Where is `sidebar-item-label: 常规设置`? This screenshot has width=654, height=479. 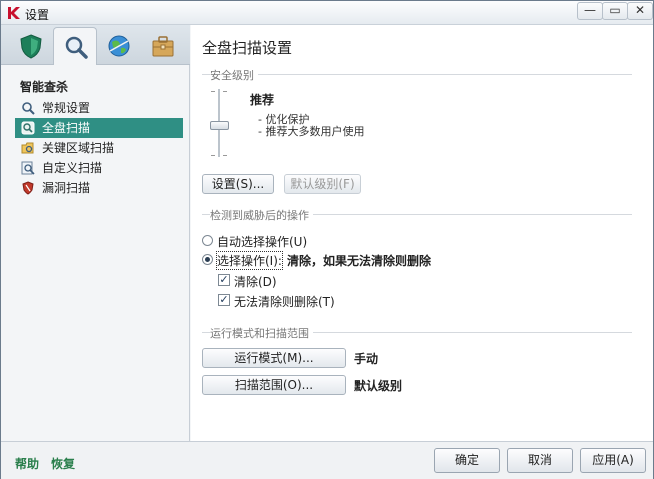
sidebar-item-label: 常规设置 is located at coordinates (66, 108).